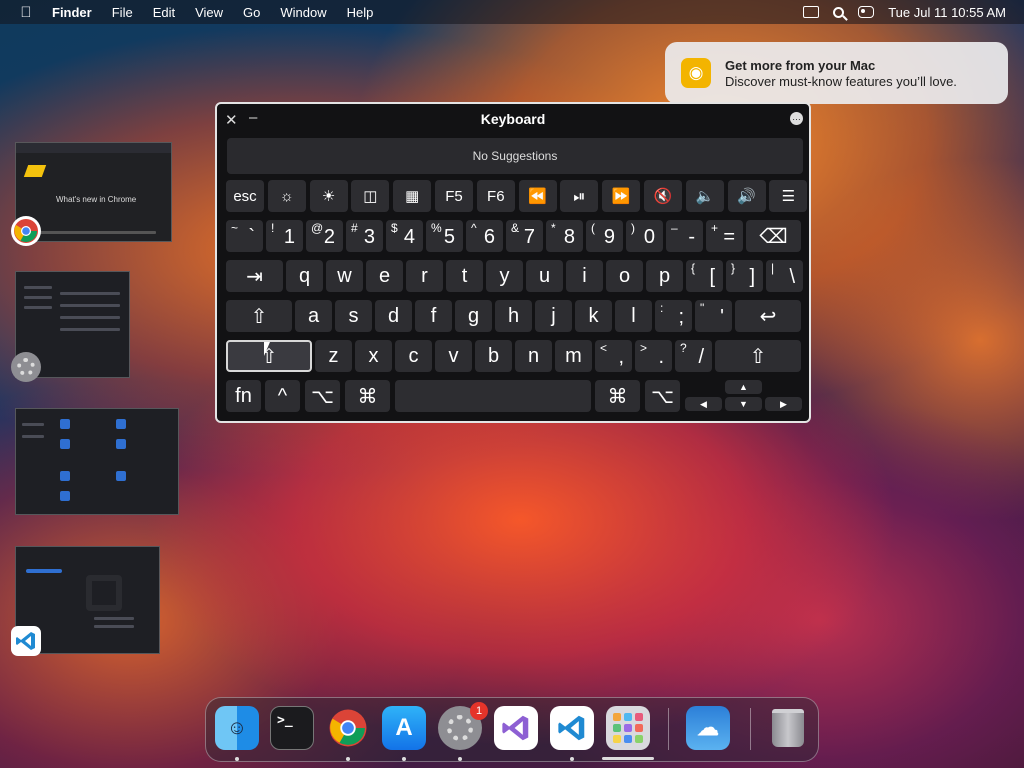 This screenshot has width=1024, height=768. Describe the element at coordinates (360, 12) in the screenshot. I see `menu-help: Help` at that location.